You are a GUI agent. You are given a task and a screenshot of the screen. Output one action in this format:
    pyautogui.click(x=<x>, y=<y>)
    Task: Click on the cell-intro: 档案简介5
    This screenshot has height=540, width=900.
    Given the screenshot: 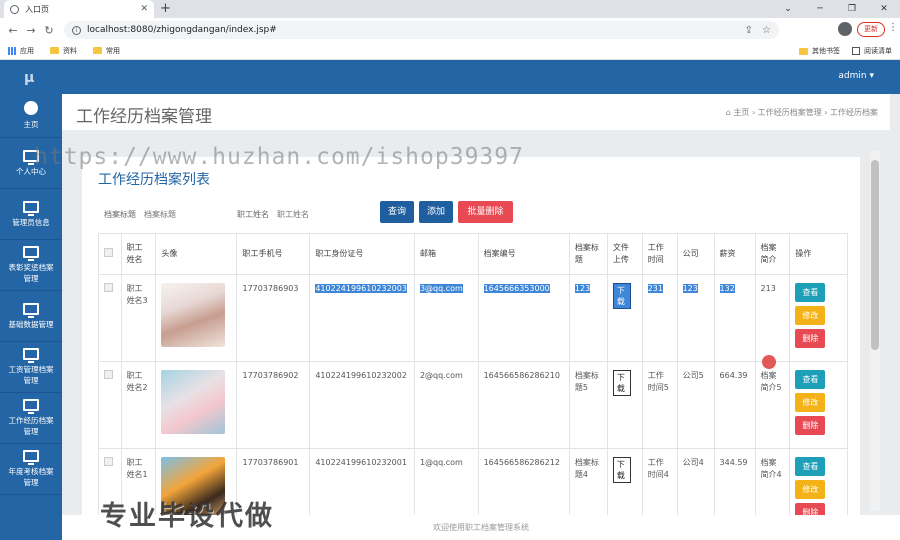 What is the action you would take?
    pyautogui.click(x=772, y=405)
    